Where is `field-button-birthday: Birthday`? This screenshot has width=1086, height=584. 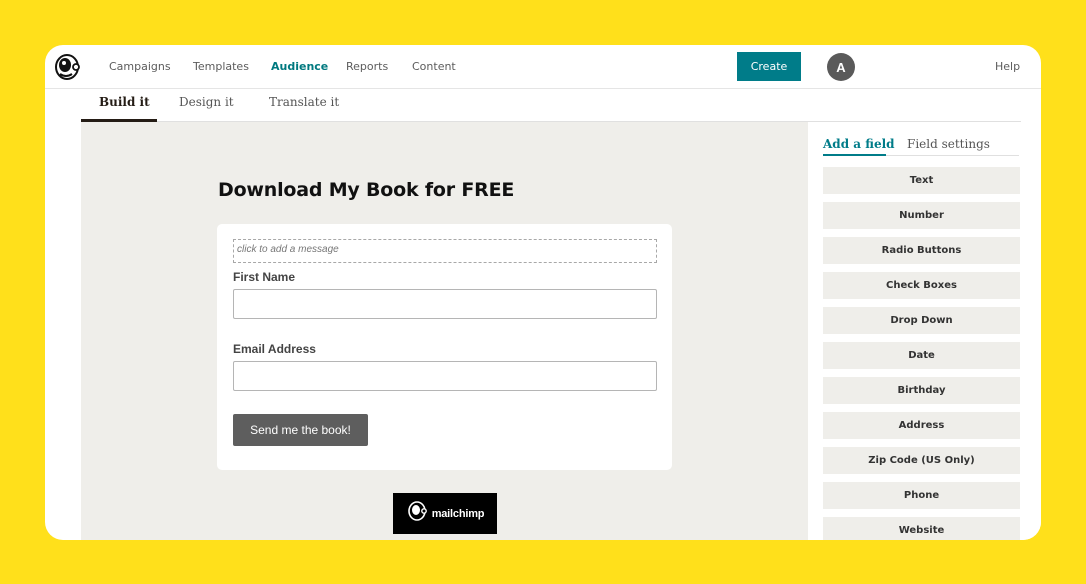 field-button-birthday: Birthday is located at coordinates (921, 390).